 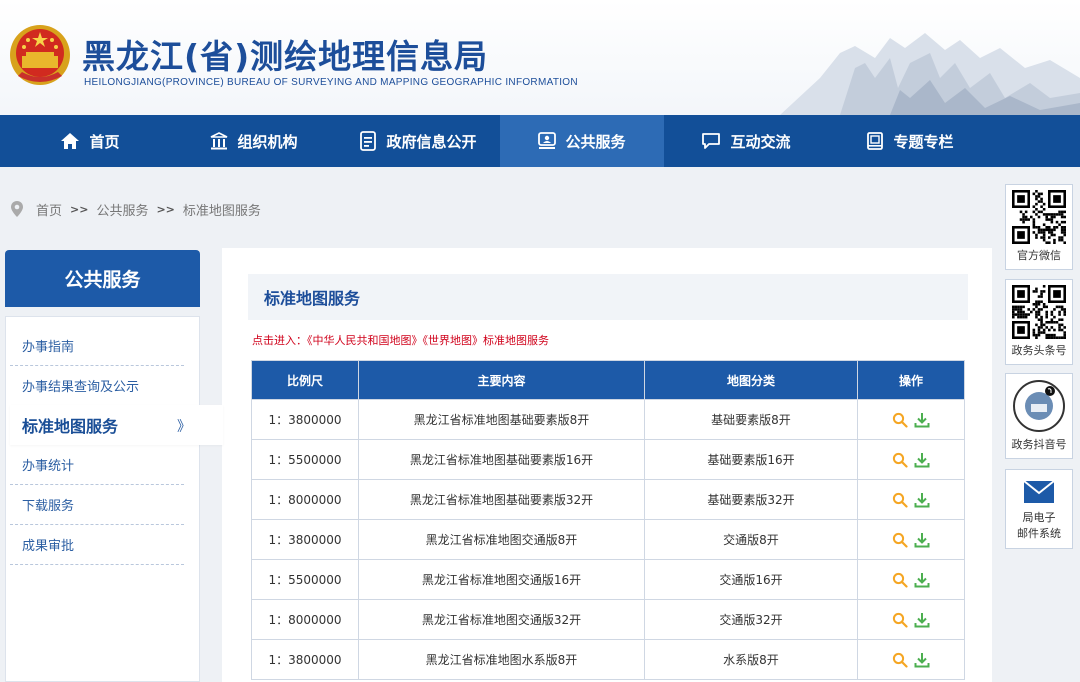 What do you see at coordinates (1039, 533) in the screenshot?
I see `email-label-line2: 邮件系统` at bounding box center [1039, 533].